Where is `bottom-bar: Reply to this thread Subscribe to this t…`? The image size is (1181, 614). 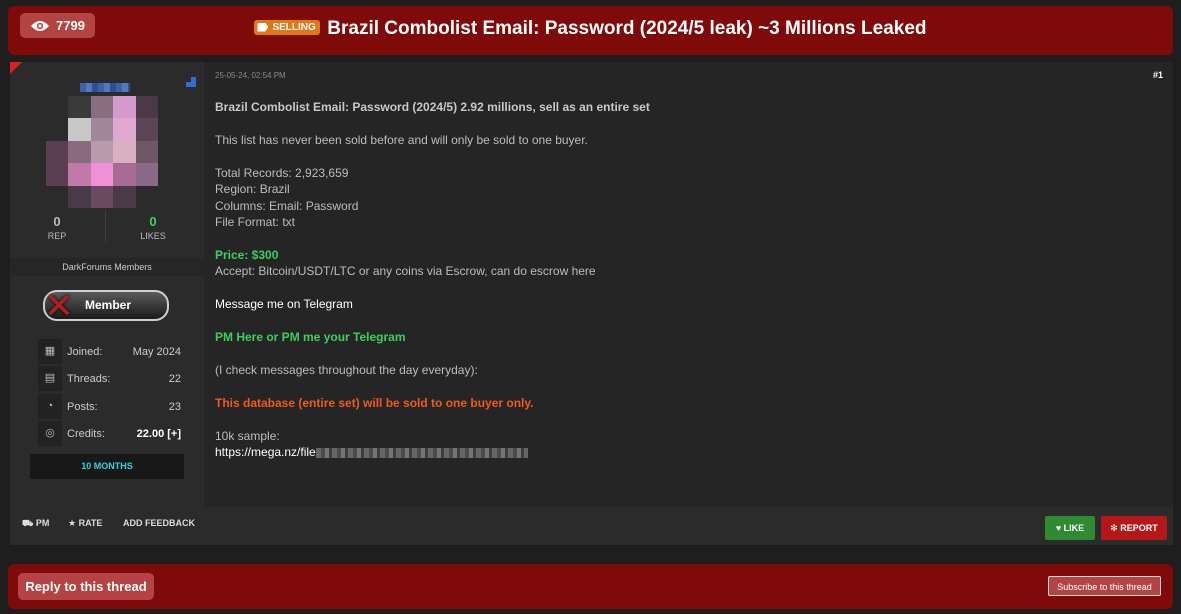 bottom-bar: Reply to this thread Subscribe to this t… is located at coordinates (590, 586).